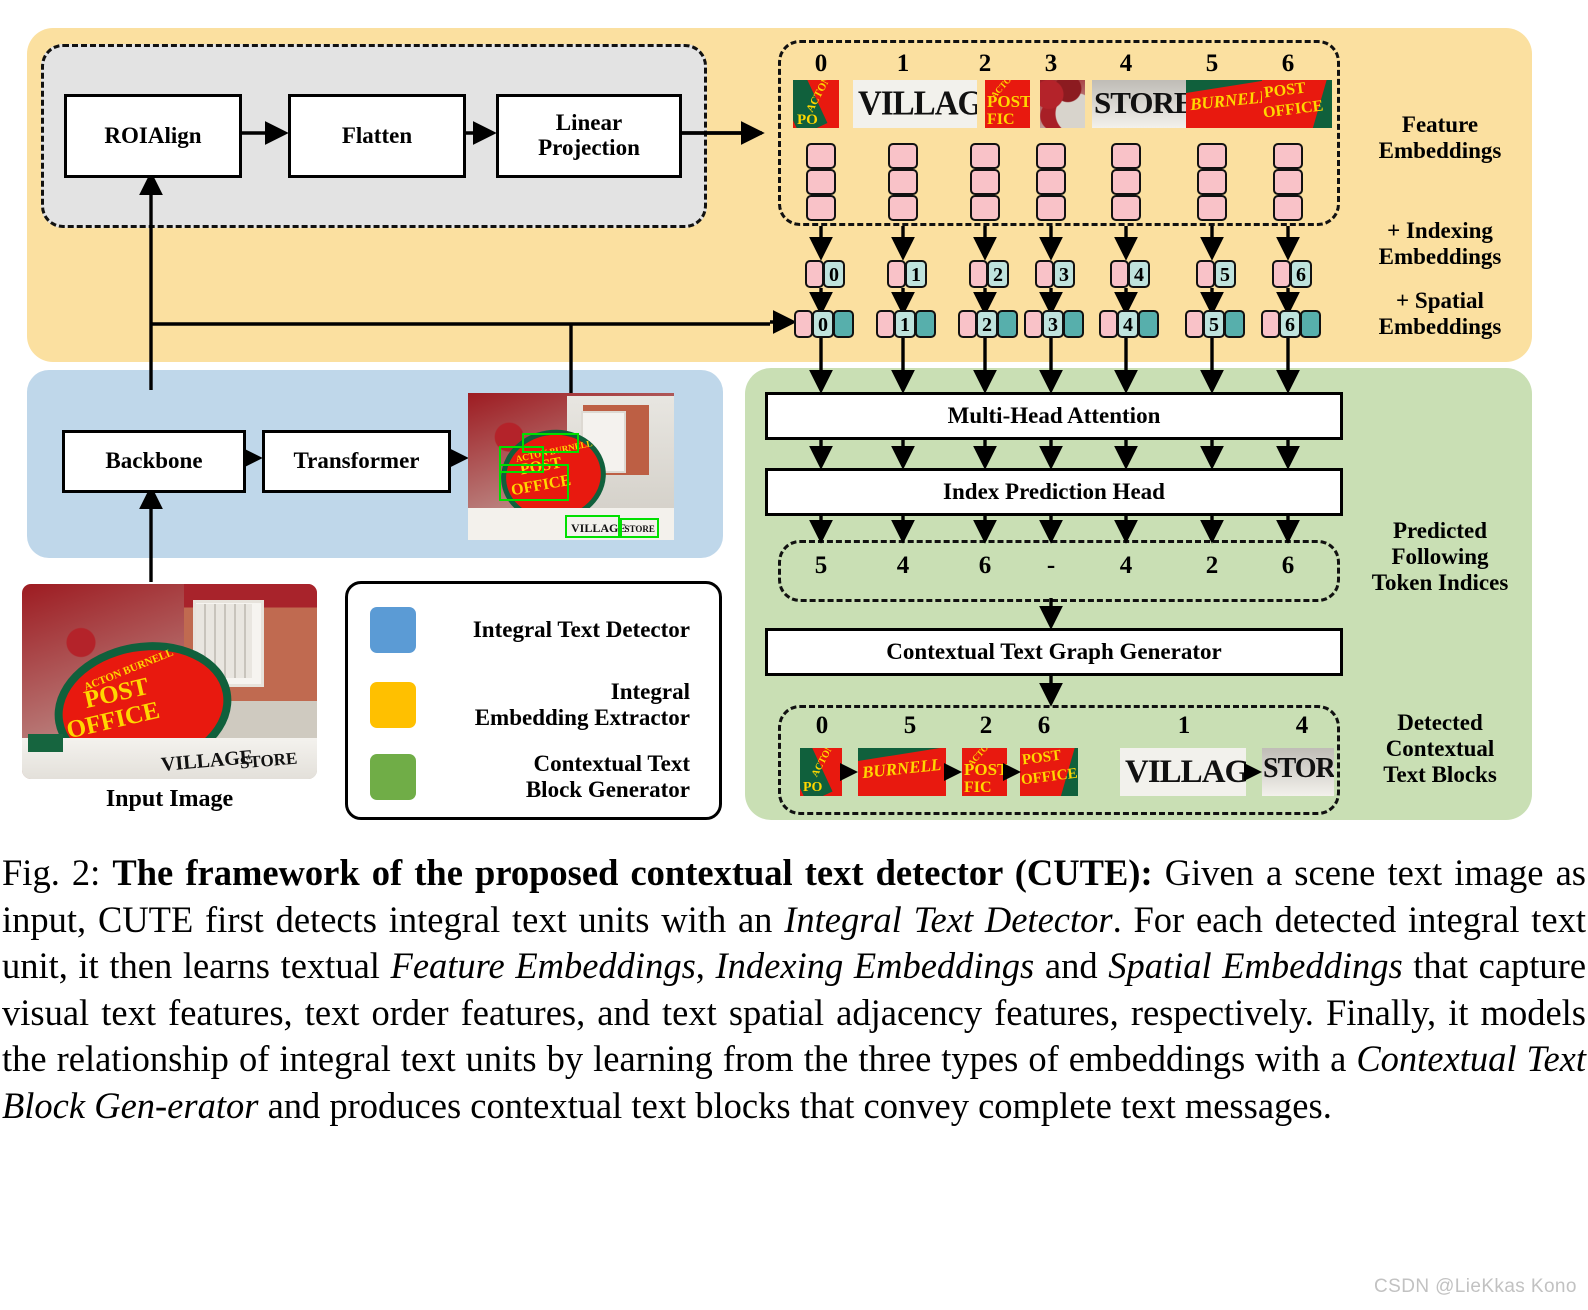  Describe the element at coordinates (581, 630) in the screenshot. I see `legend-label-integral-text-detector: Integral Text Detector` at that location.